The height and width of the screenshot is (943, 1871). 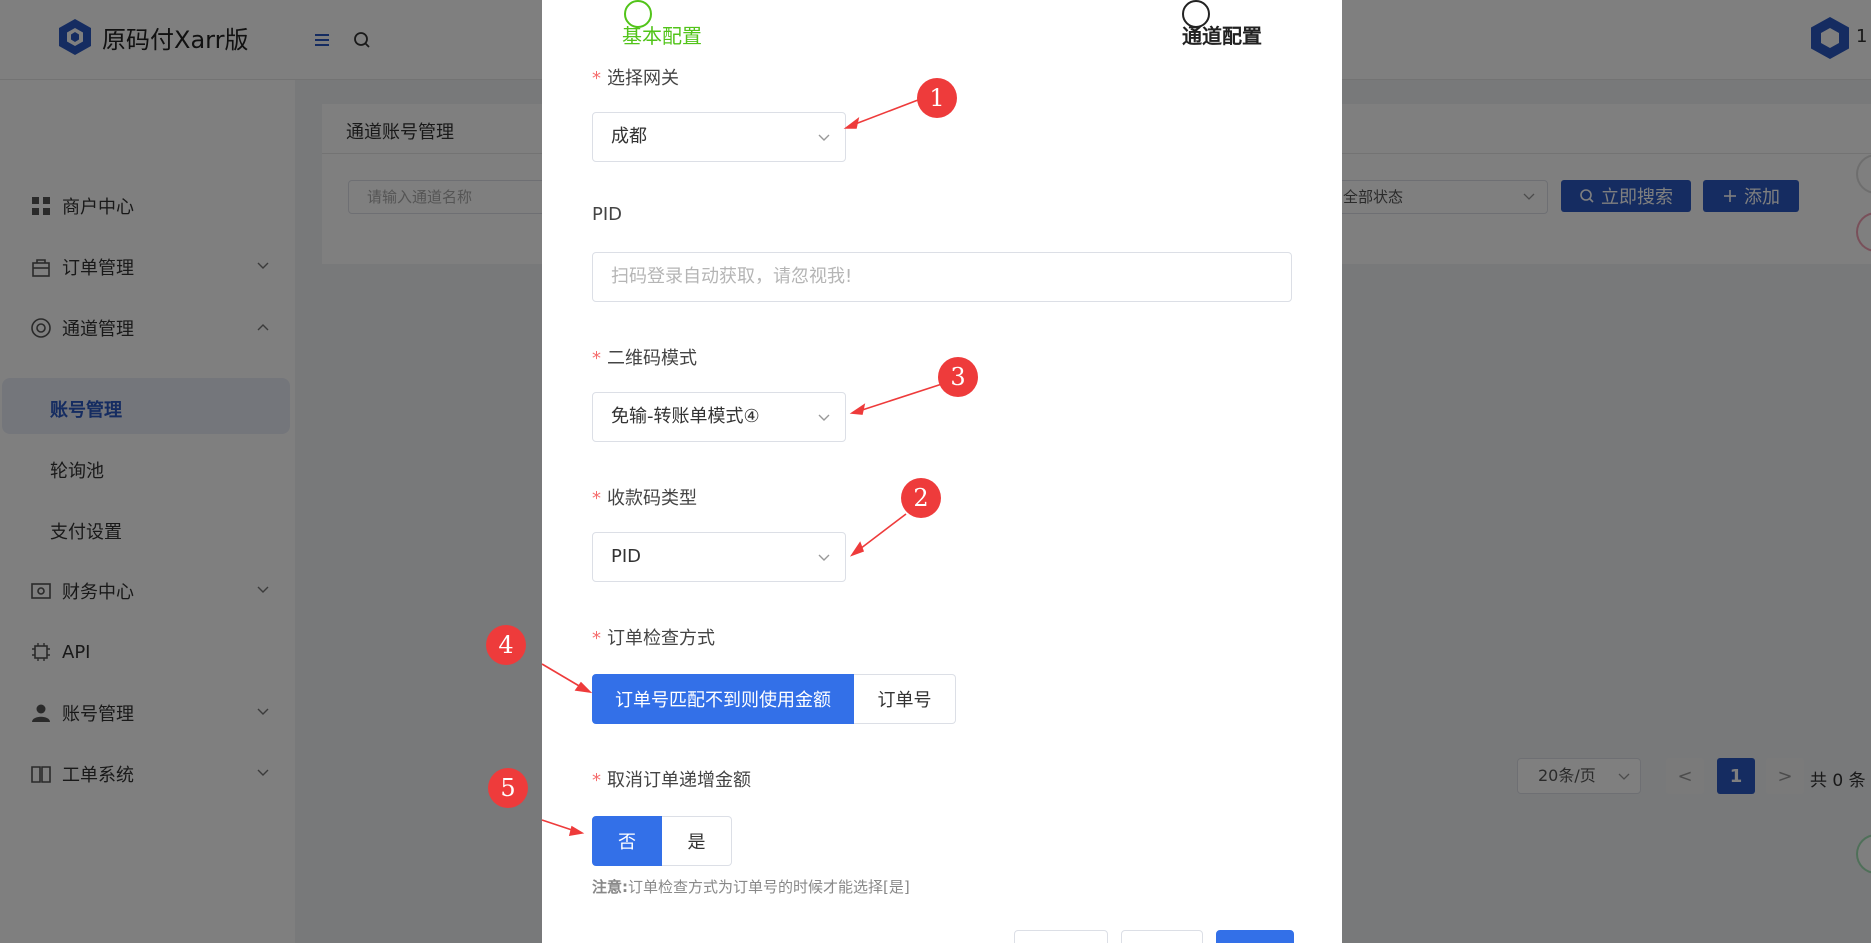 What do you see at coordinates (652, 358) in the screenshot?
I see `qr-mode-label-text: 二维码模式` at bounding box center [652, 358].